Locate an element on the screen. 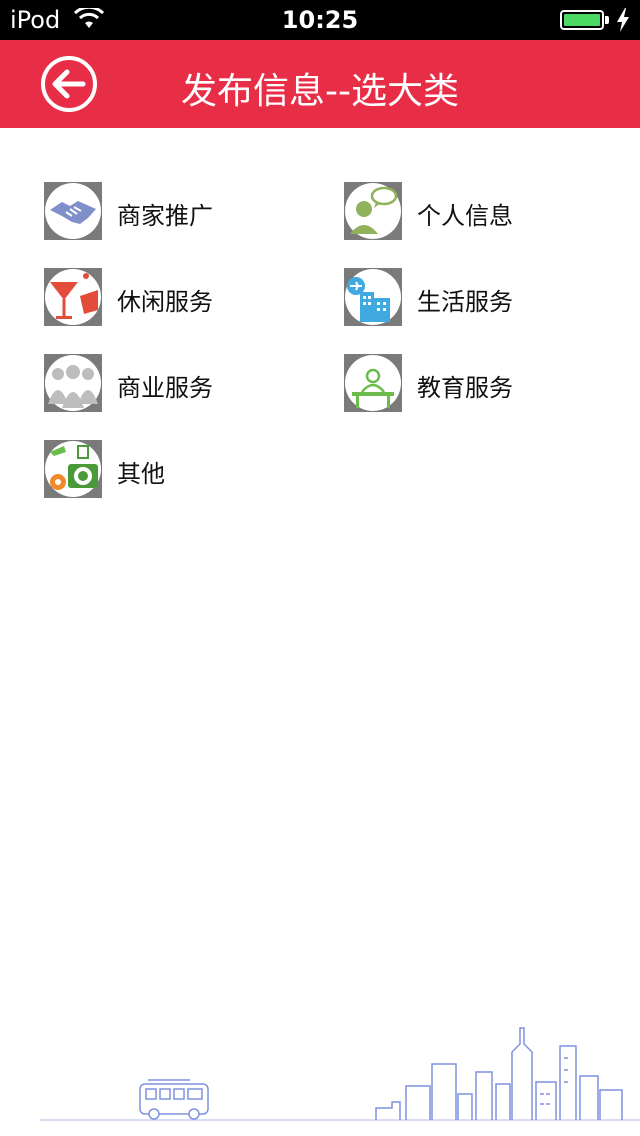 The height and width of the screenshot is (1136, 640). header-bar: 发布信息--选大类 is located at coordinates (320, 84).